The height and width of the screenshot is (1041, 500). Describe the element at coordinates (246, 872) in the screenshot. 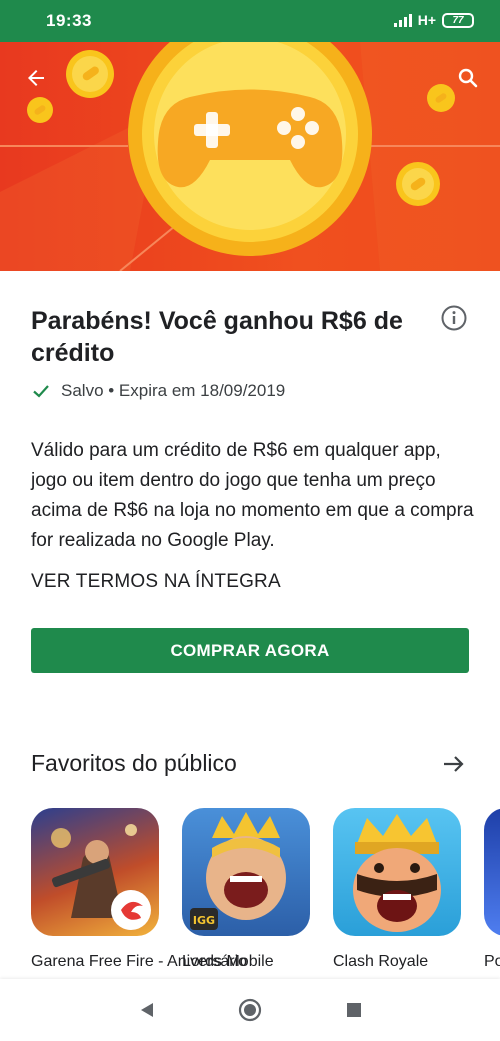

I see `lords-mobile-icon: IGG` at that location.